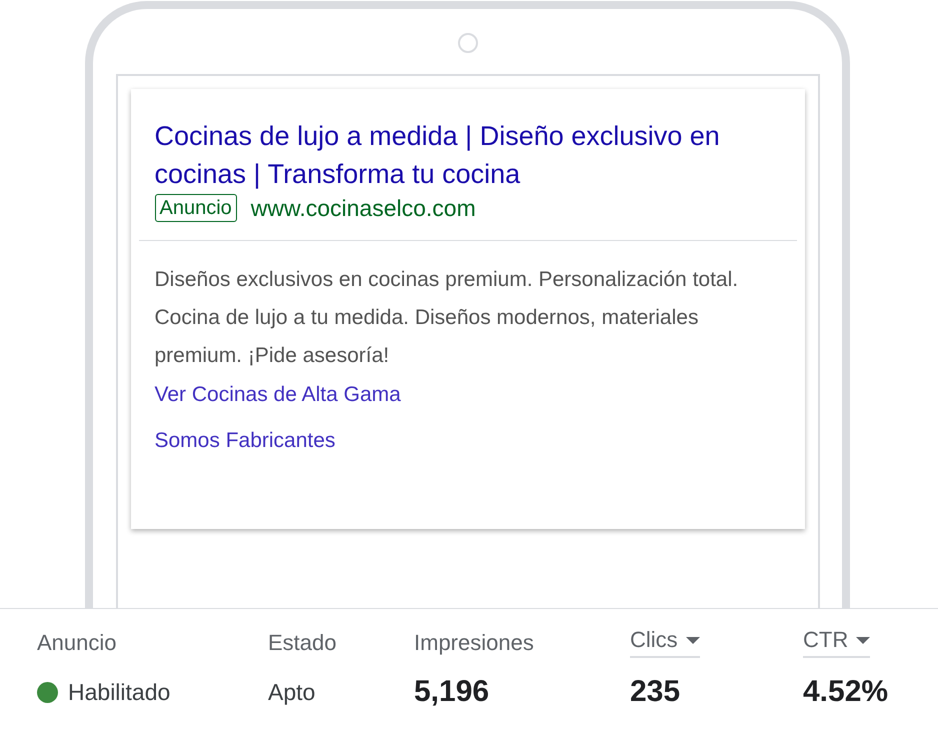  I want to click on ad-badge: Anuncio, so click(195, 208).